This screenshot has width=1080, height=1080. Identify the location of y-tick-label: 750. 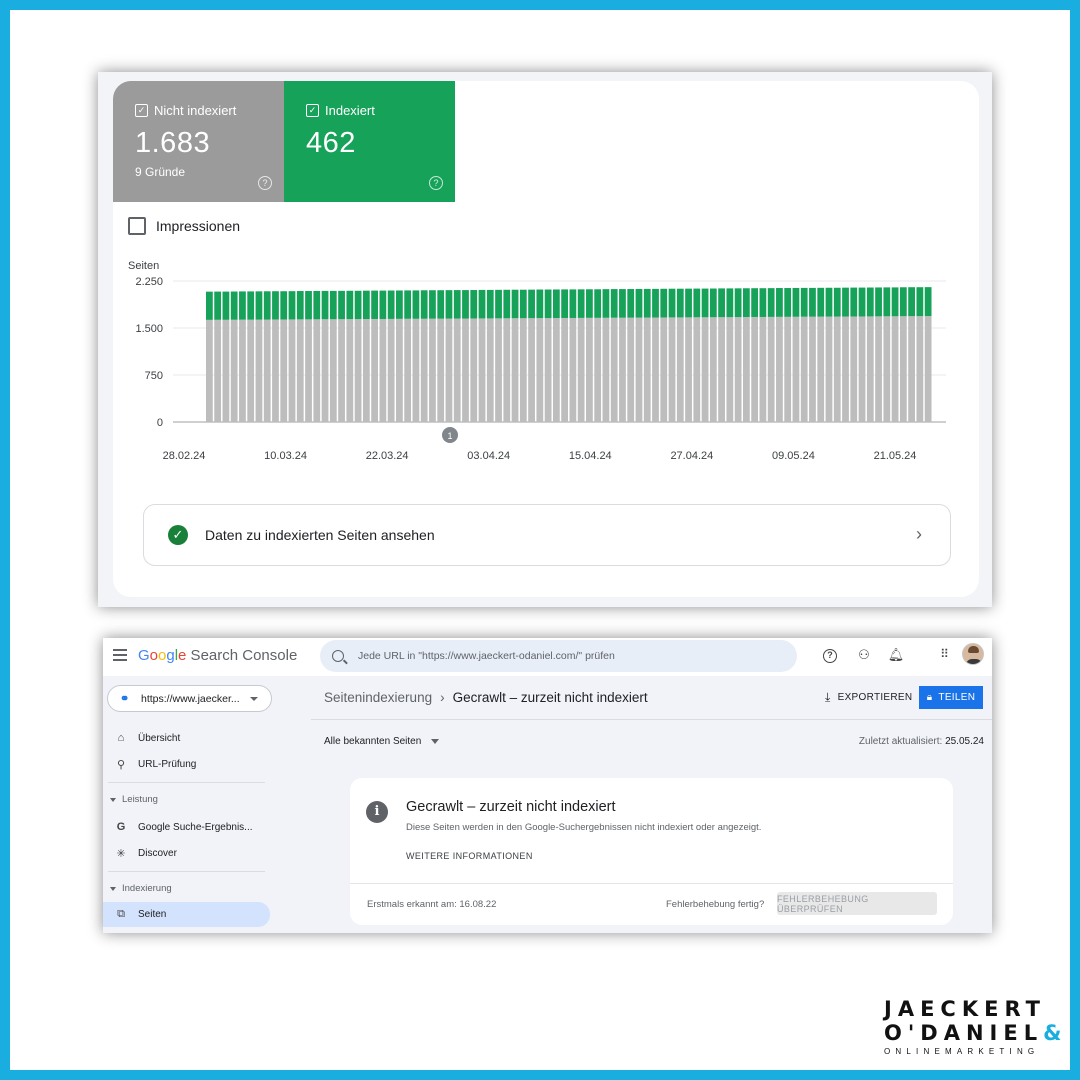
(154, 376).